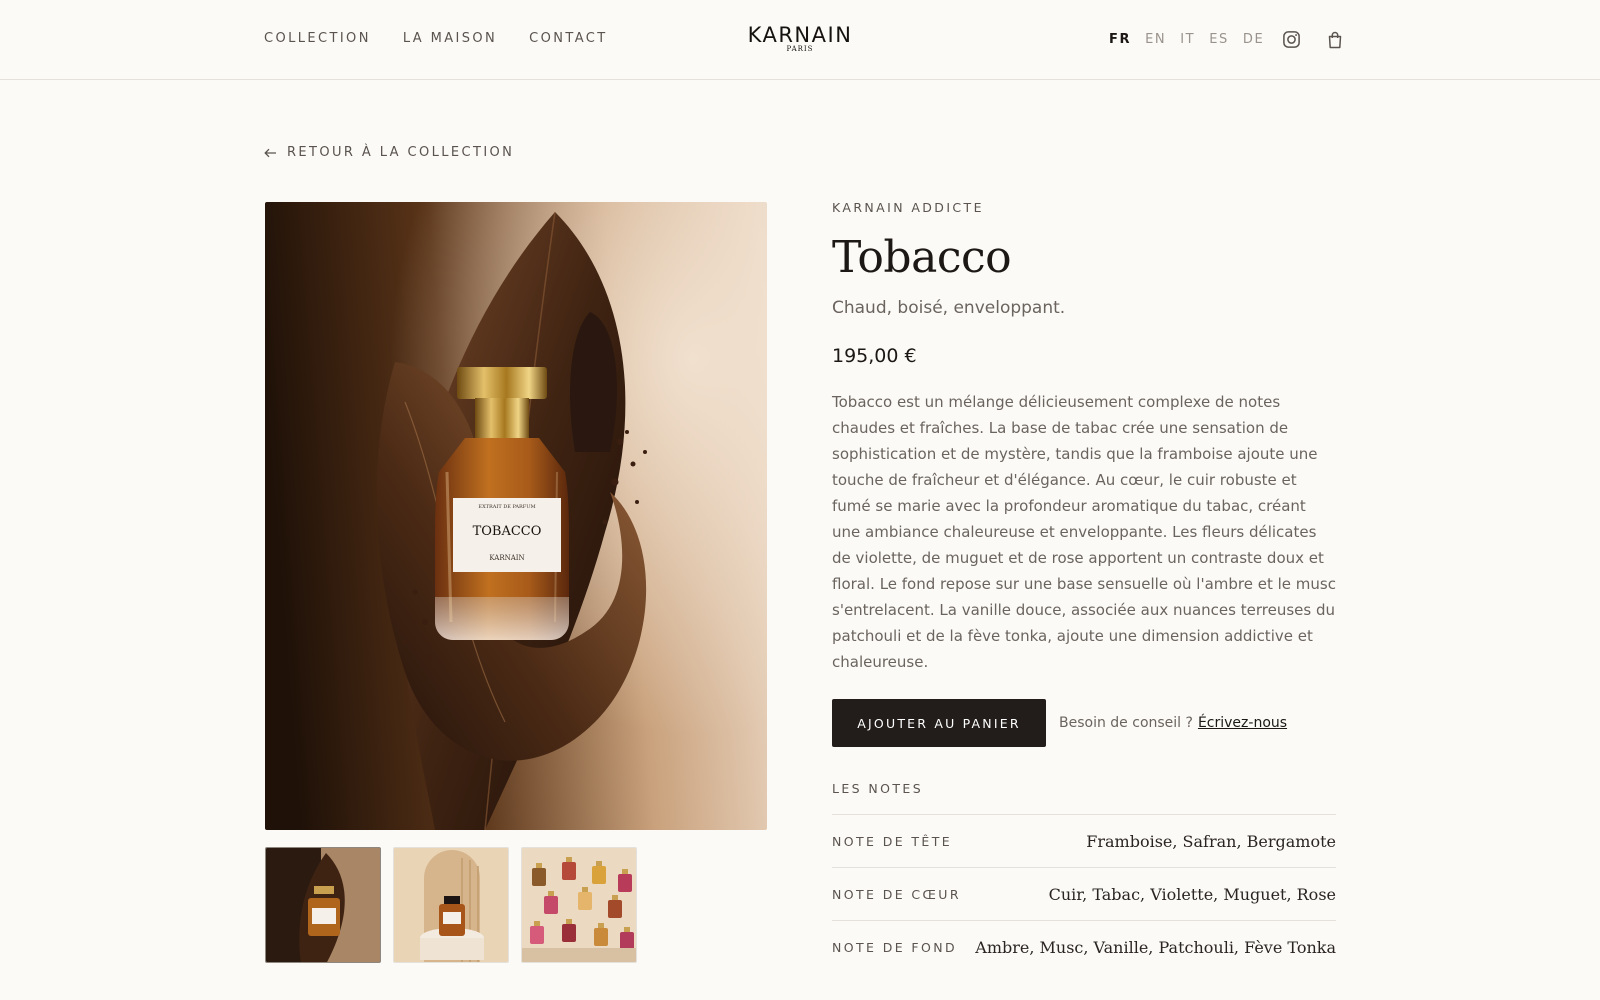 Image resolution: width=1600 pixels, height=1000 pixels. Describe the element at coordinates (896, 894) in the screenshot. I see `note-label: NOTE DE CŒUR` at that location.